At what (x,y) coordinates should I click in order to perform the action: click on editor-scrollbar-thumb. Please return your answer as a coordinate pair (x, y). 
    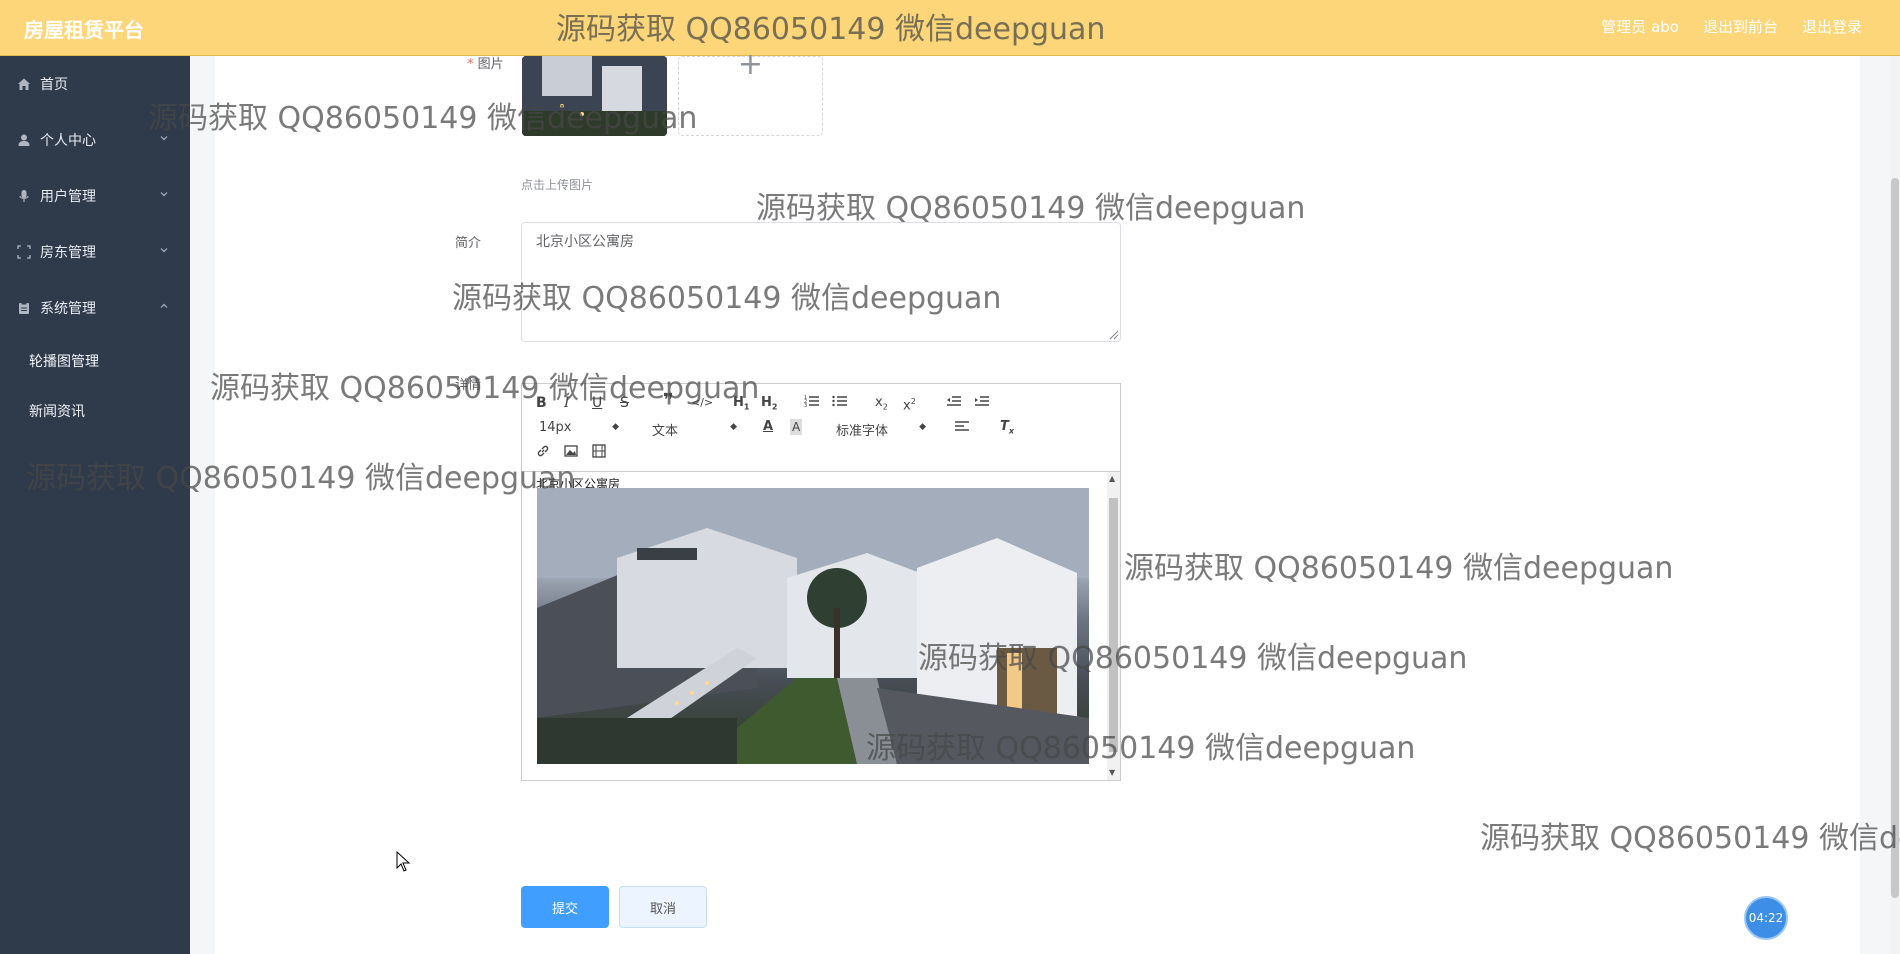
    Looking at the image, I should click on (1113, 625).